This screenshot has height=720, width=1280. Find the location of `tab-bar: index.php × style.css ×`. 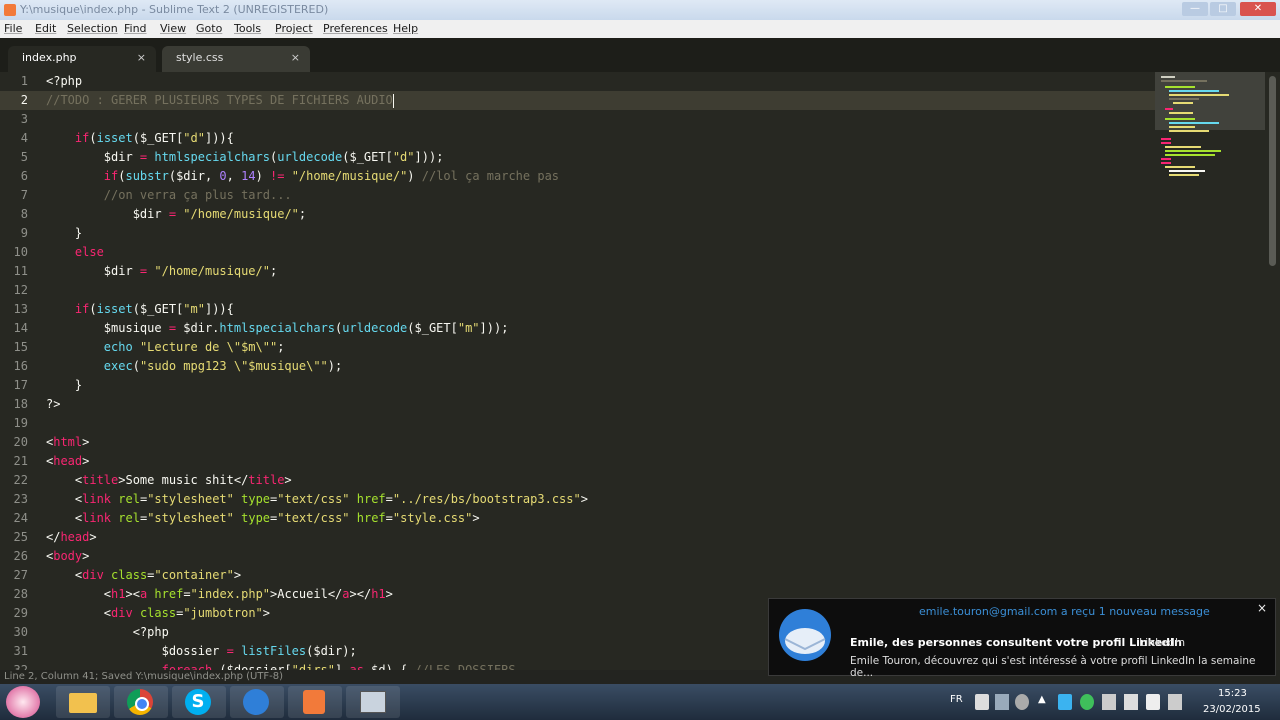

tab-bar: index.php × style.css × is located at coordinates (640, 55).